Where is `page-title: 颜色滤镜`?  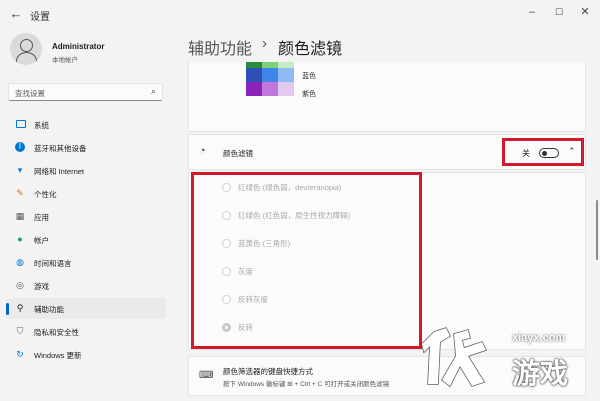 page-title: 颜色滤镜 is located at coordinates (310, 49).